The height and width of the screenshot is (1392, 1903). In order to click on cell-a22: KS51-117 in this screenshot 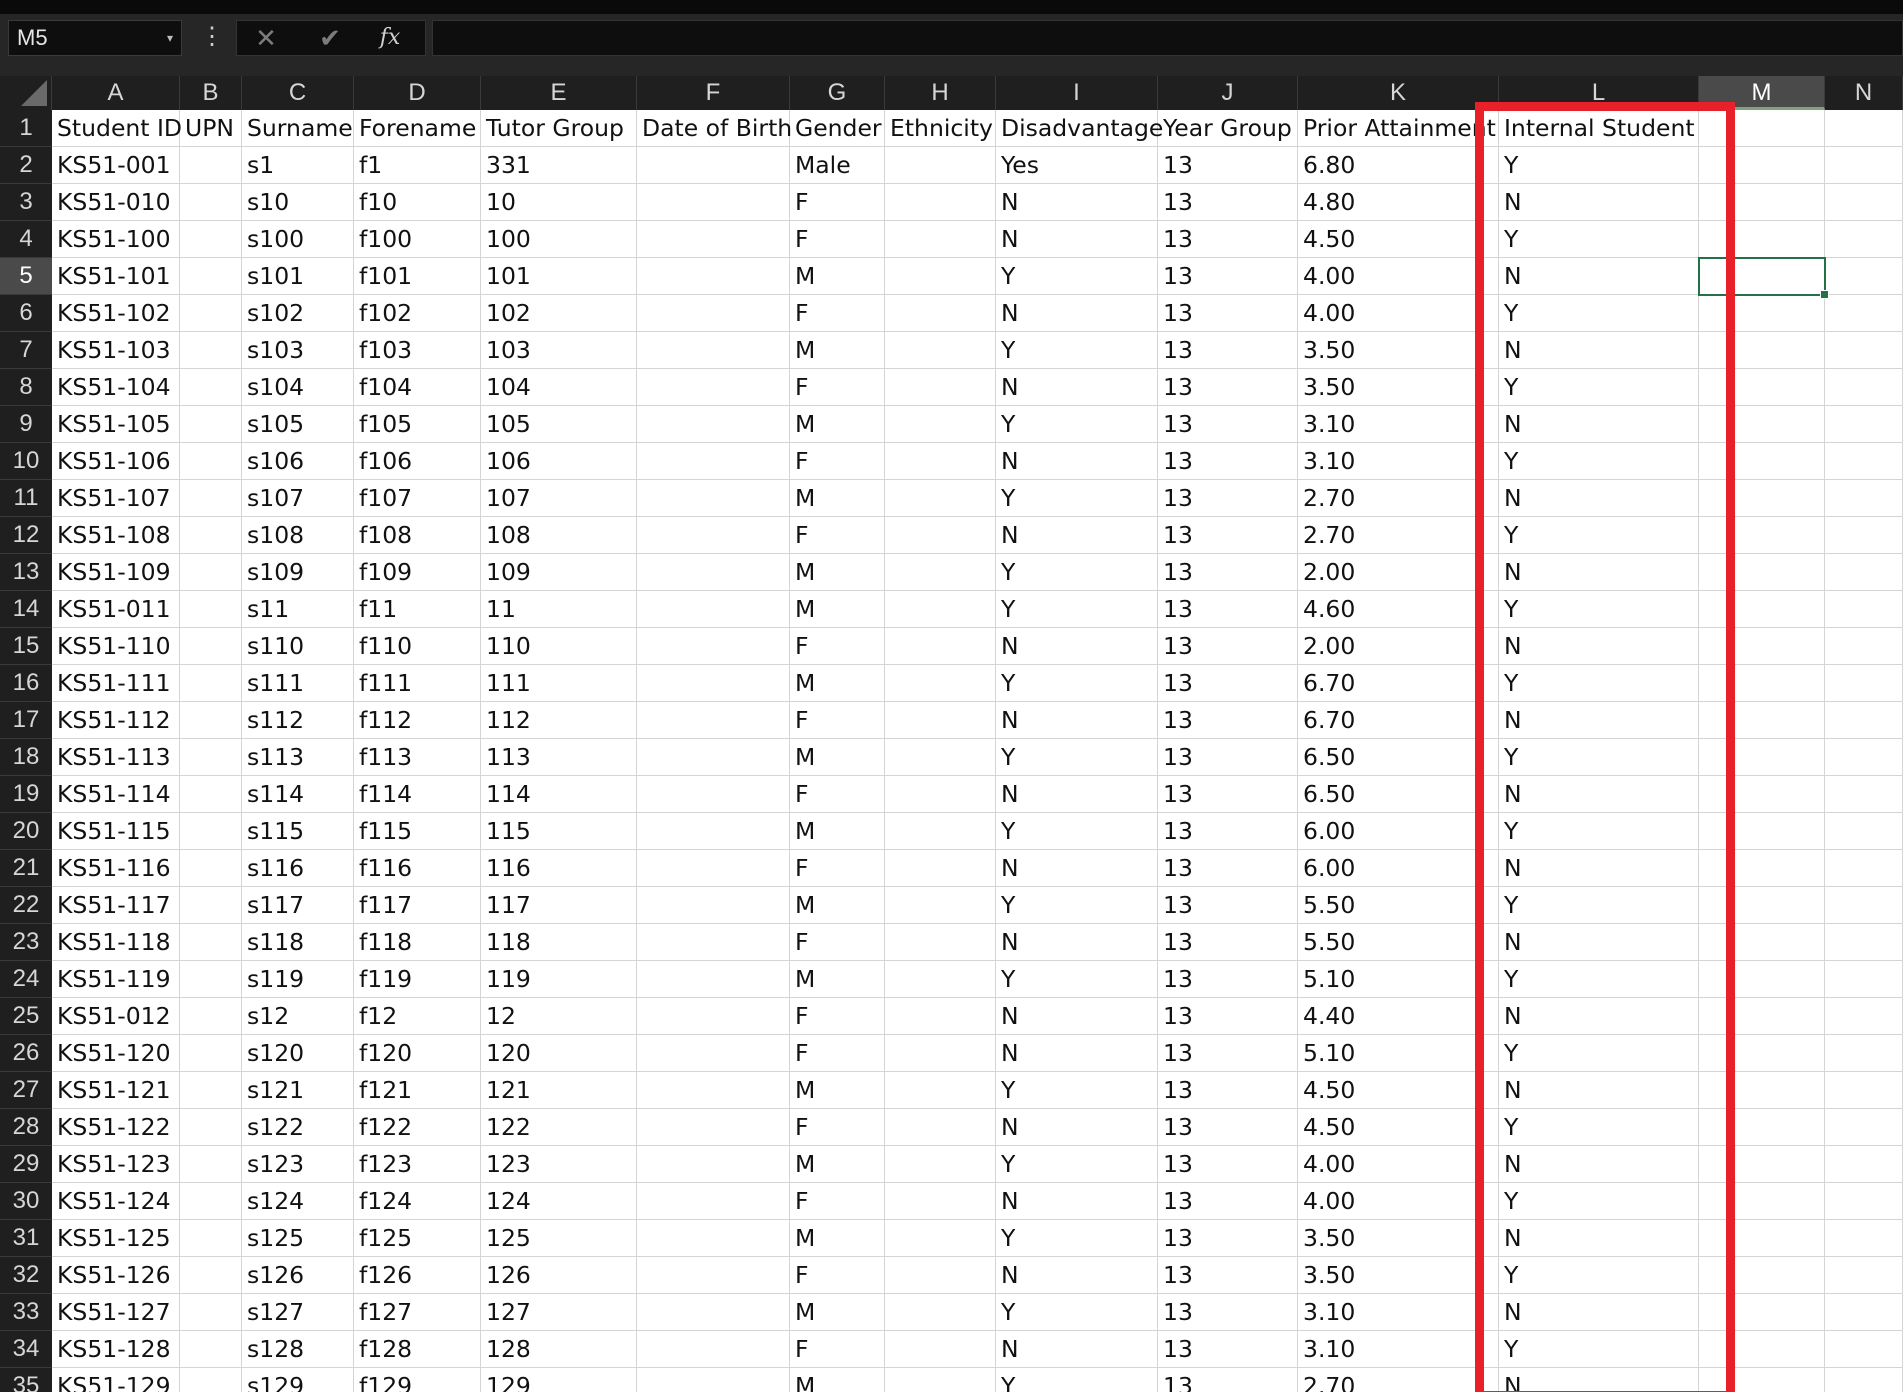, I will do `click(116, 905)`.